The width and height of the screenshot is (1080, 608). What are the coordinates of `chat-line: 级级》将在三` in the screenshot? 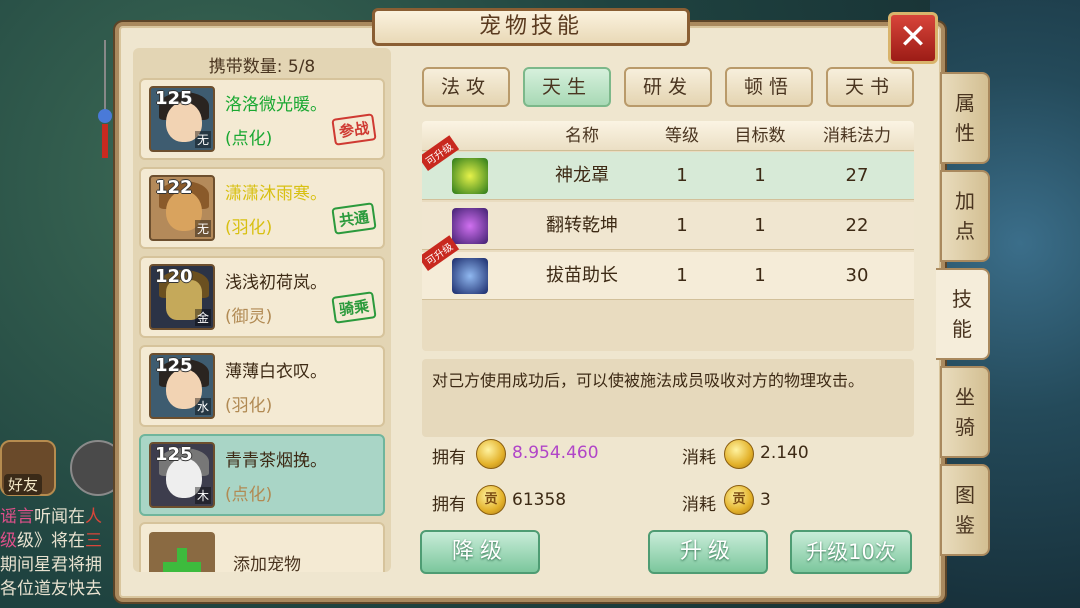 It's located at (65, 541).